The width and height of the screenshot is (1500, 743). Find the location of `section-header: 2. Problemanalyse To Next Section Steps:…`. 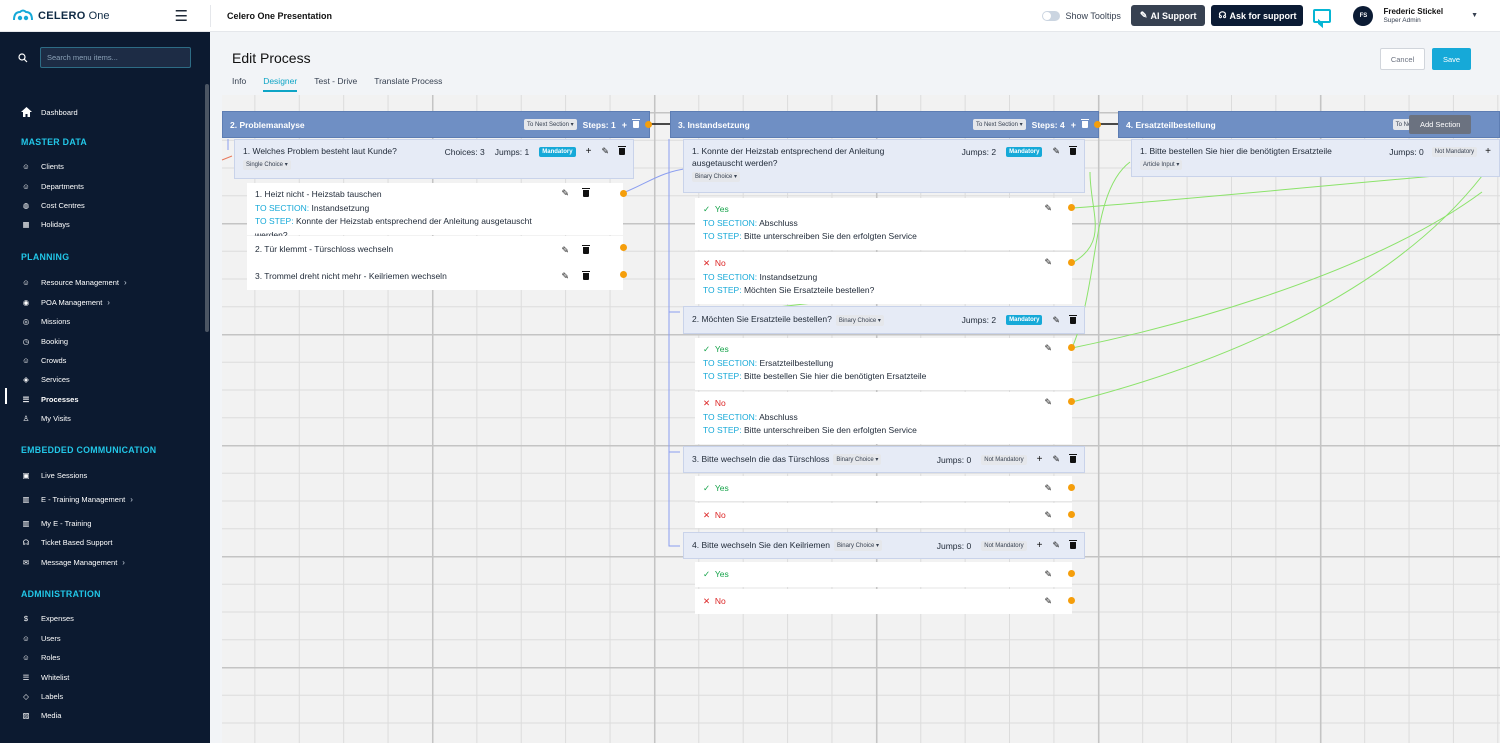

section-header: 2. Problemanalyse To Next Section Steps:… is located at coordinates (436, 124).